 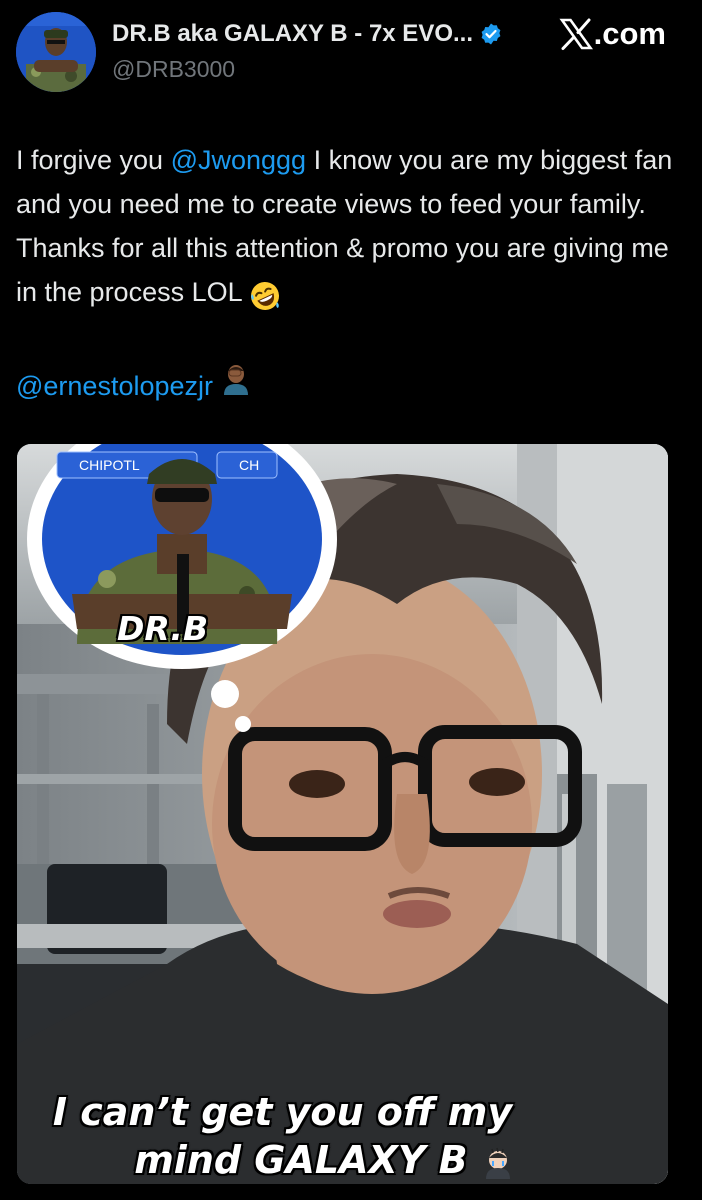 I want to click on bubble-chip-label-1: CHIPOTL, so click(x=109, y=465).